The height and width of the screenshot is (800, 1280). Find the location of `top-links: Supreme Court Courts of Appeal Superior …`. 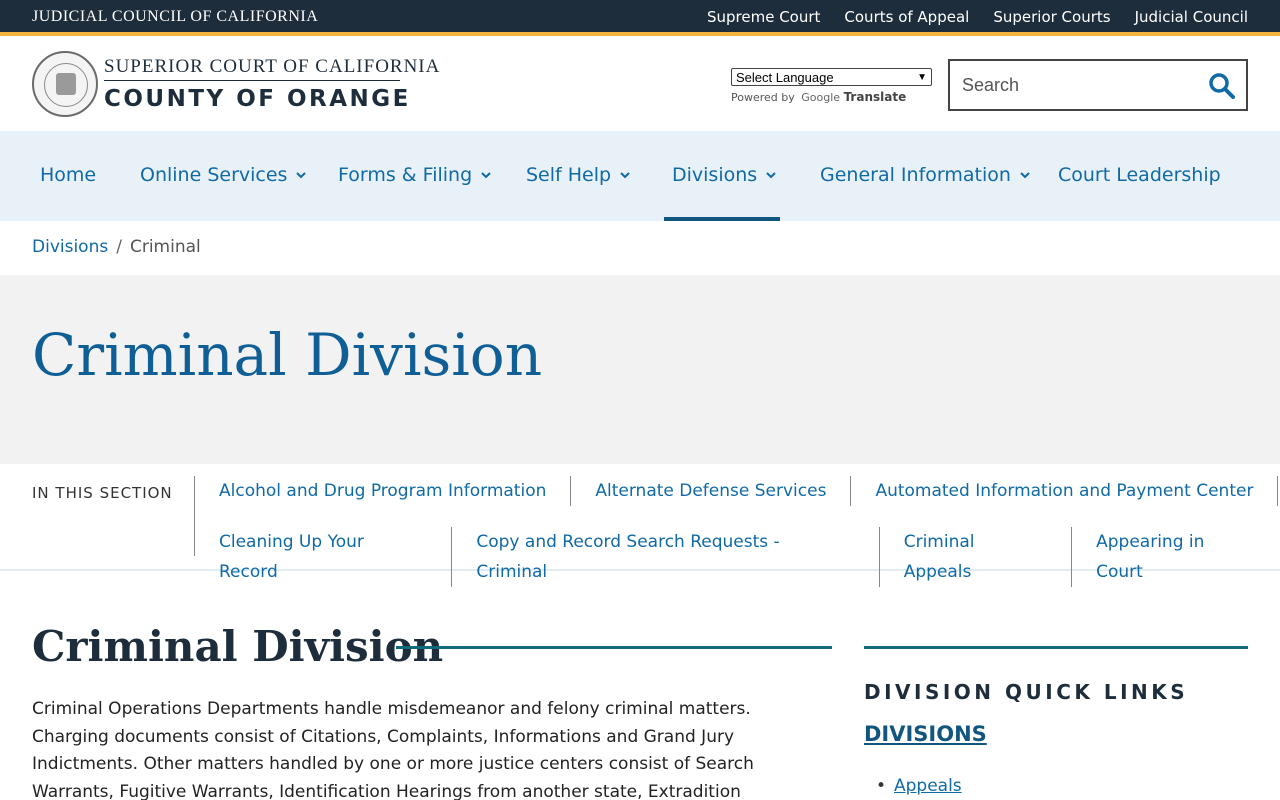

top-links: Supreme Court Courts of Appeal Superior … is located at coordinates (977, 17).